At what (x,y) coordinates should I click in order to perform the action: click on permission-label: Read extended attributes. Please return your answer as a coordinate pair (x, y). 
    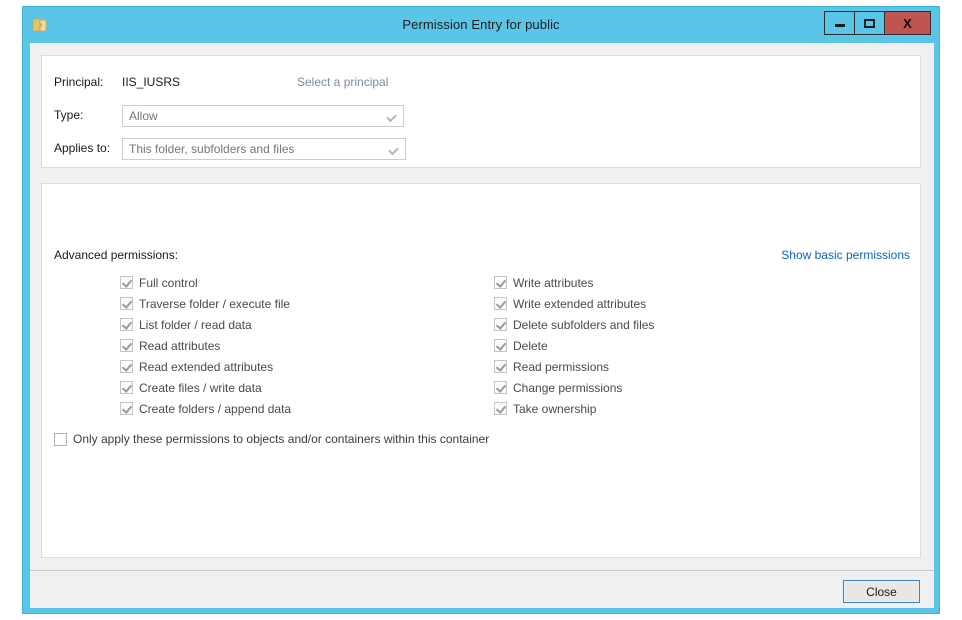
    Looking at the image, I should click on (206, 366).